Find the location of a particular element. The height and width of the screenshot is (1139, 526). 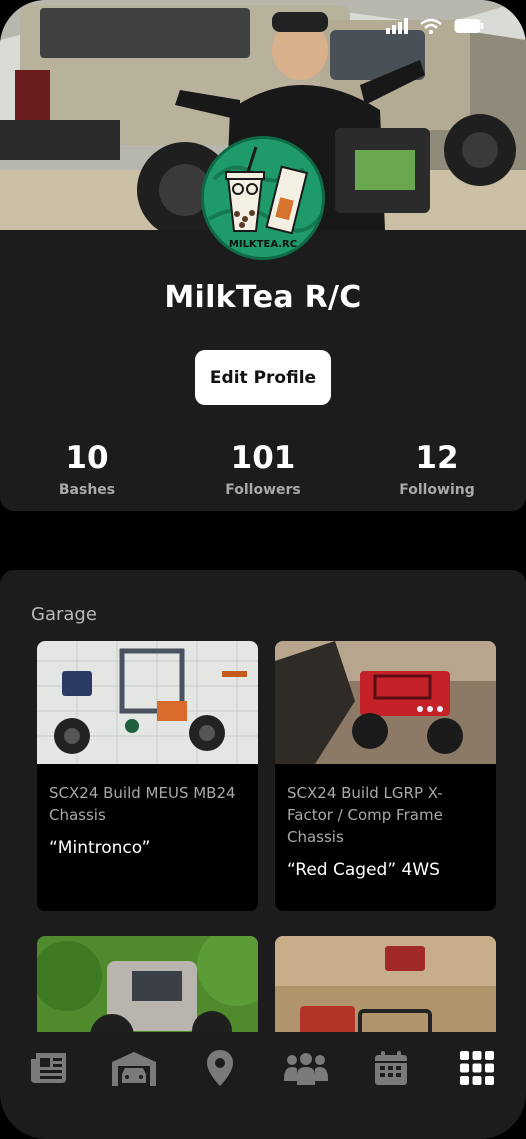

nav-community is located at coordinates (306, 1068).